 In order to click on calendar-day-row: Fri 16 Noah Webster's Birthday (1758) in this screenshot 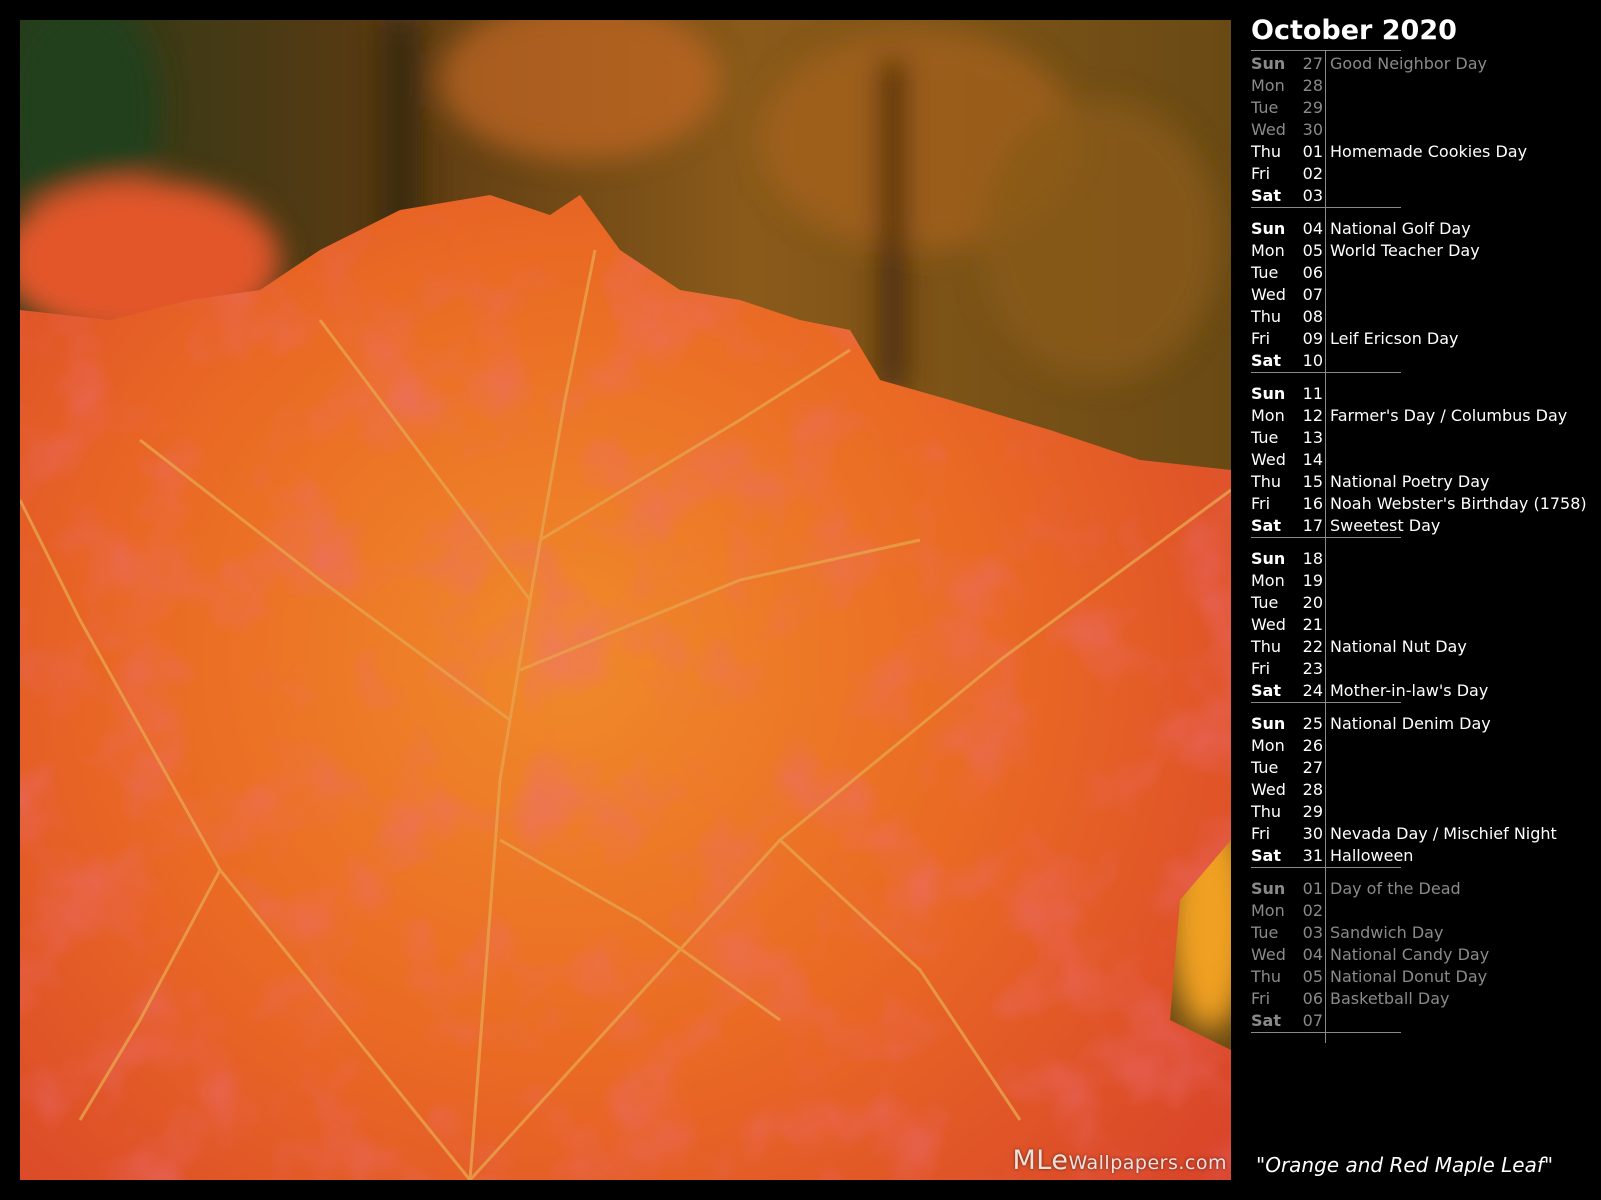, I will do `click(1419, 504)`.